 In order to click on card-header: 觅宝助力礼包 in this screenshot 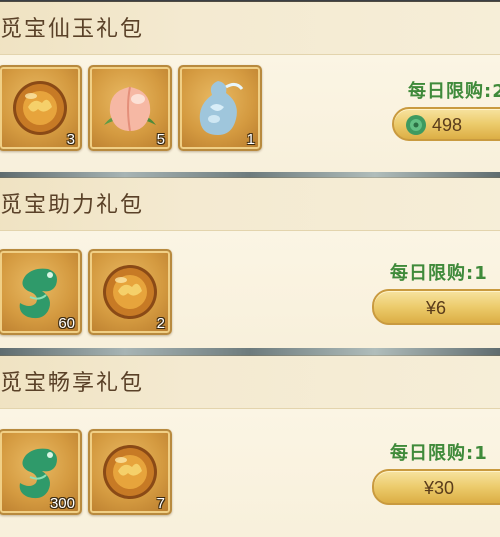, I will do `click(250, 204)`.